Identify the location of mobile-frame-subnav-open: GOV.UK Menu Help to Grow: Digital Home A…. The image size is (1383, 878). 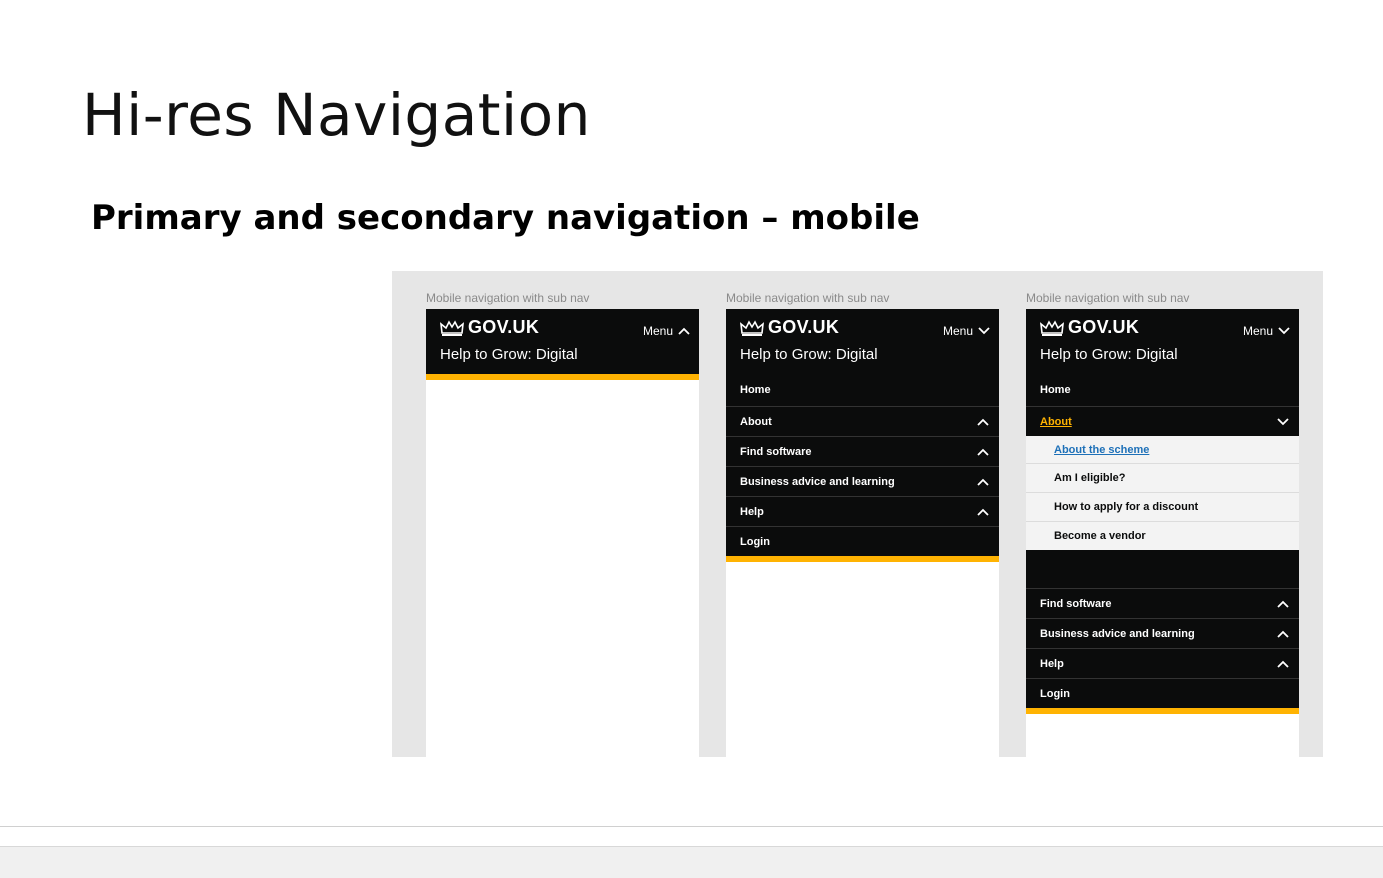
(1162, 533).